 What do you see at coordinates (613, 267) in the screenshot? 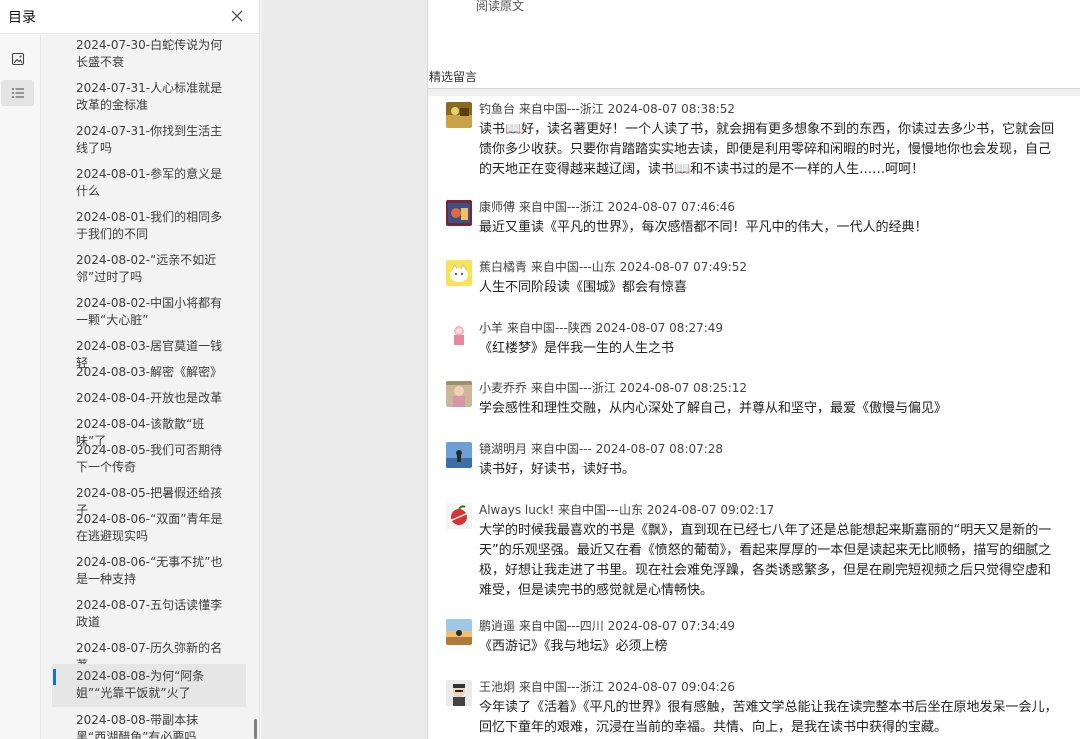
I see `comment-meta: 蕉白橘青 来自中国---山东 2024-08-07 07:49:52` at bounding box center [613, 267].